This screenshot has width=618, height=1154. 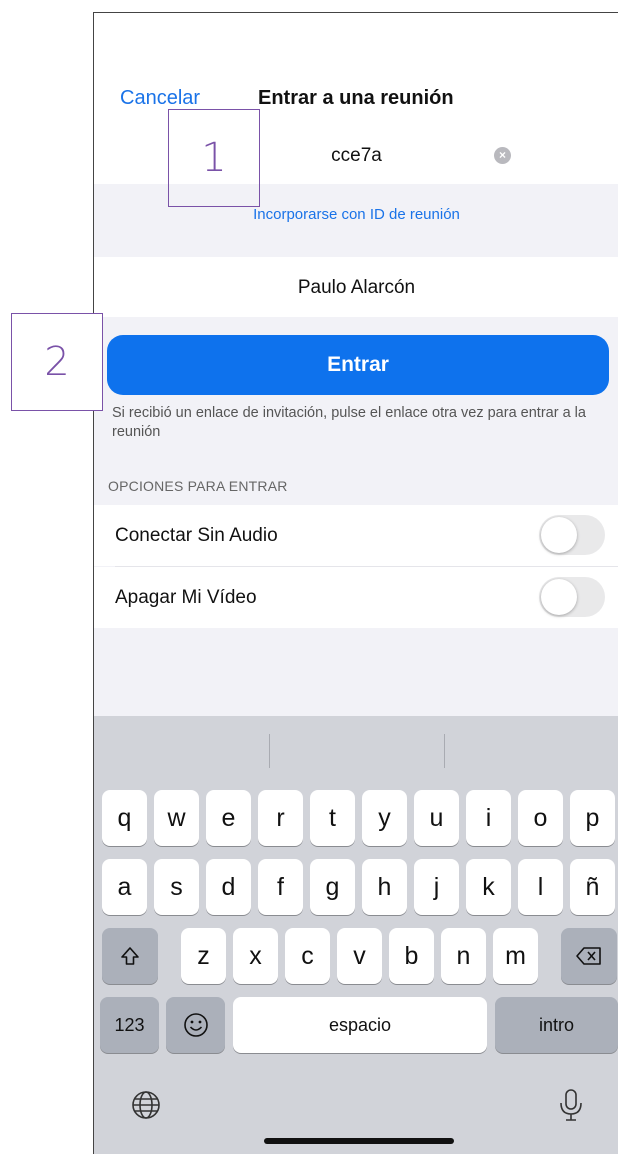 What do you see at coordinates (384, 818) in the screenshot?
I see `key-y: y` at bounding box center [384, 818].